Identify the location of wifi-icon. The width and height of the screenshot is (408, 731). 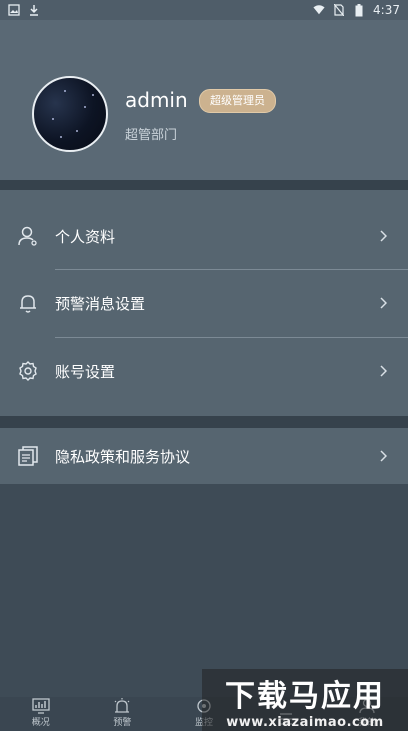
(319, 10).